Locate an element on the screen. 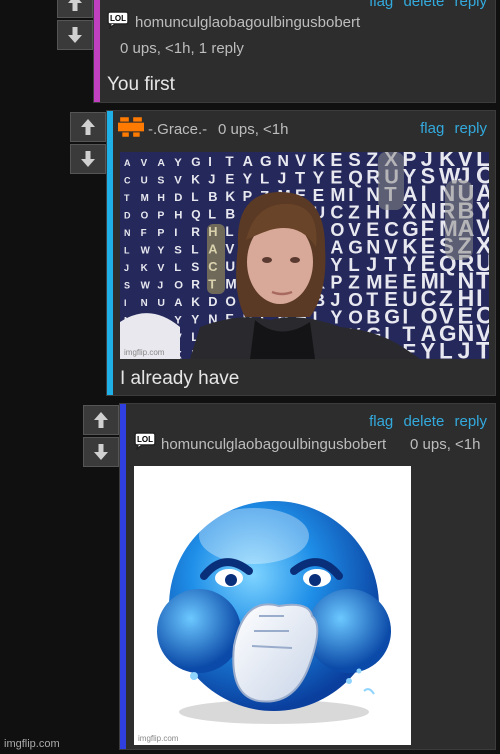 The width and height of the screenshot is (500, 754). wordsearch-letter: Q is located at coordinates (195, 215).